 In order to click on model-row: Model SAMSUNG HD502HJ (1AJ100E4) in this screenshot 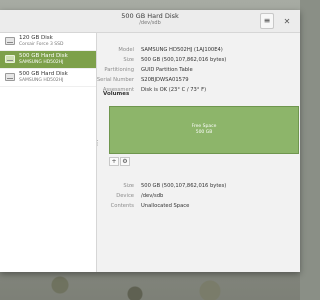, I will do `click(198, 50)`.